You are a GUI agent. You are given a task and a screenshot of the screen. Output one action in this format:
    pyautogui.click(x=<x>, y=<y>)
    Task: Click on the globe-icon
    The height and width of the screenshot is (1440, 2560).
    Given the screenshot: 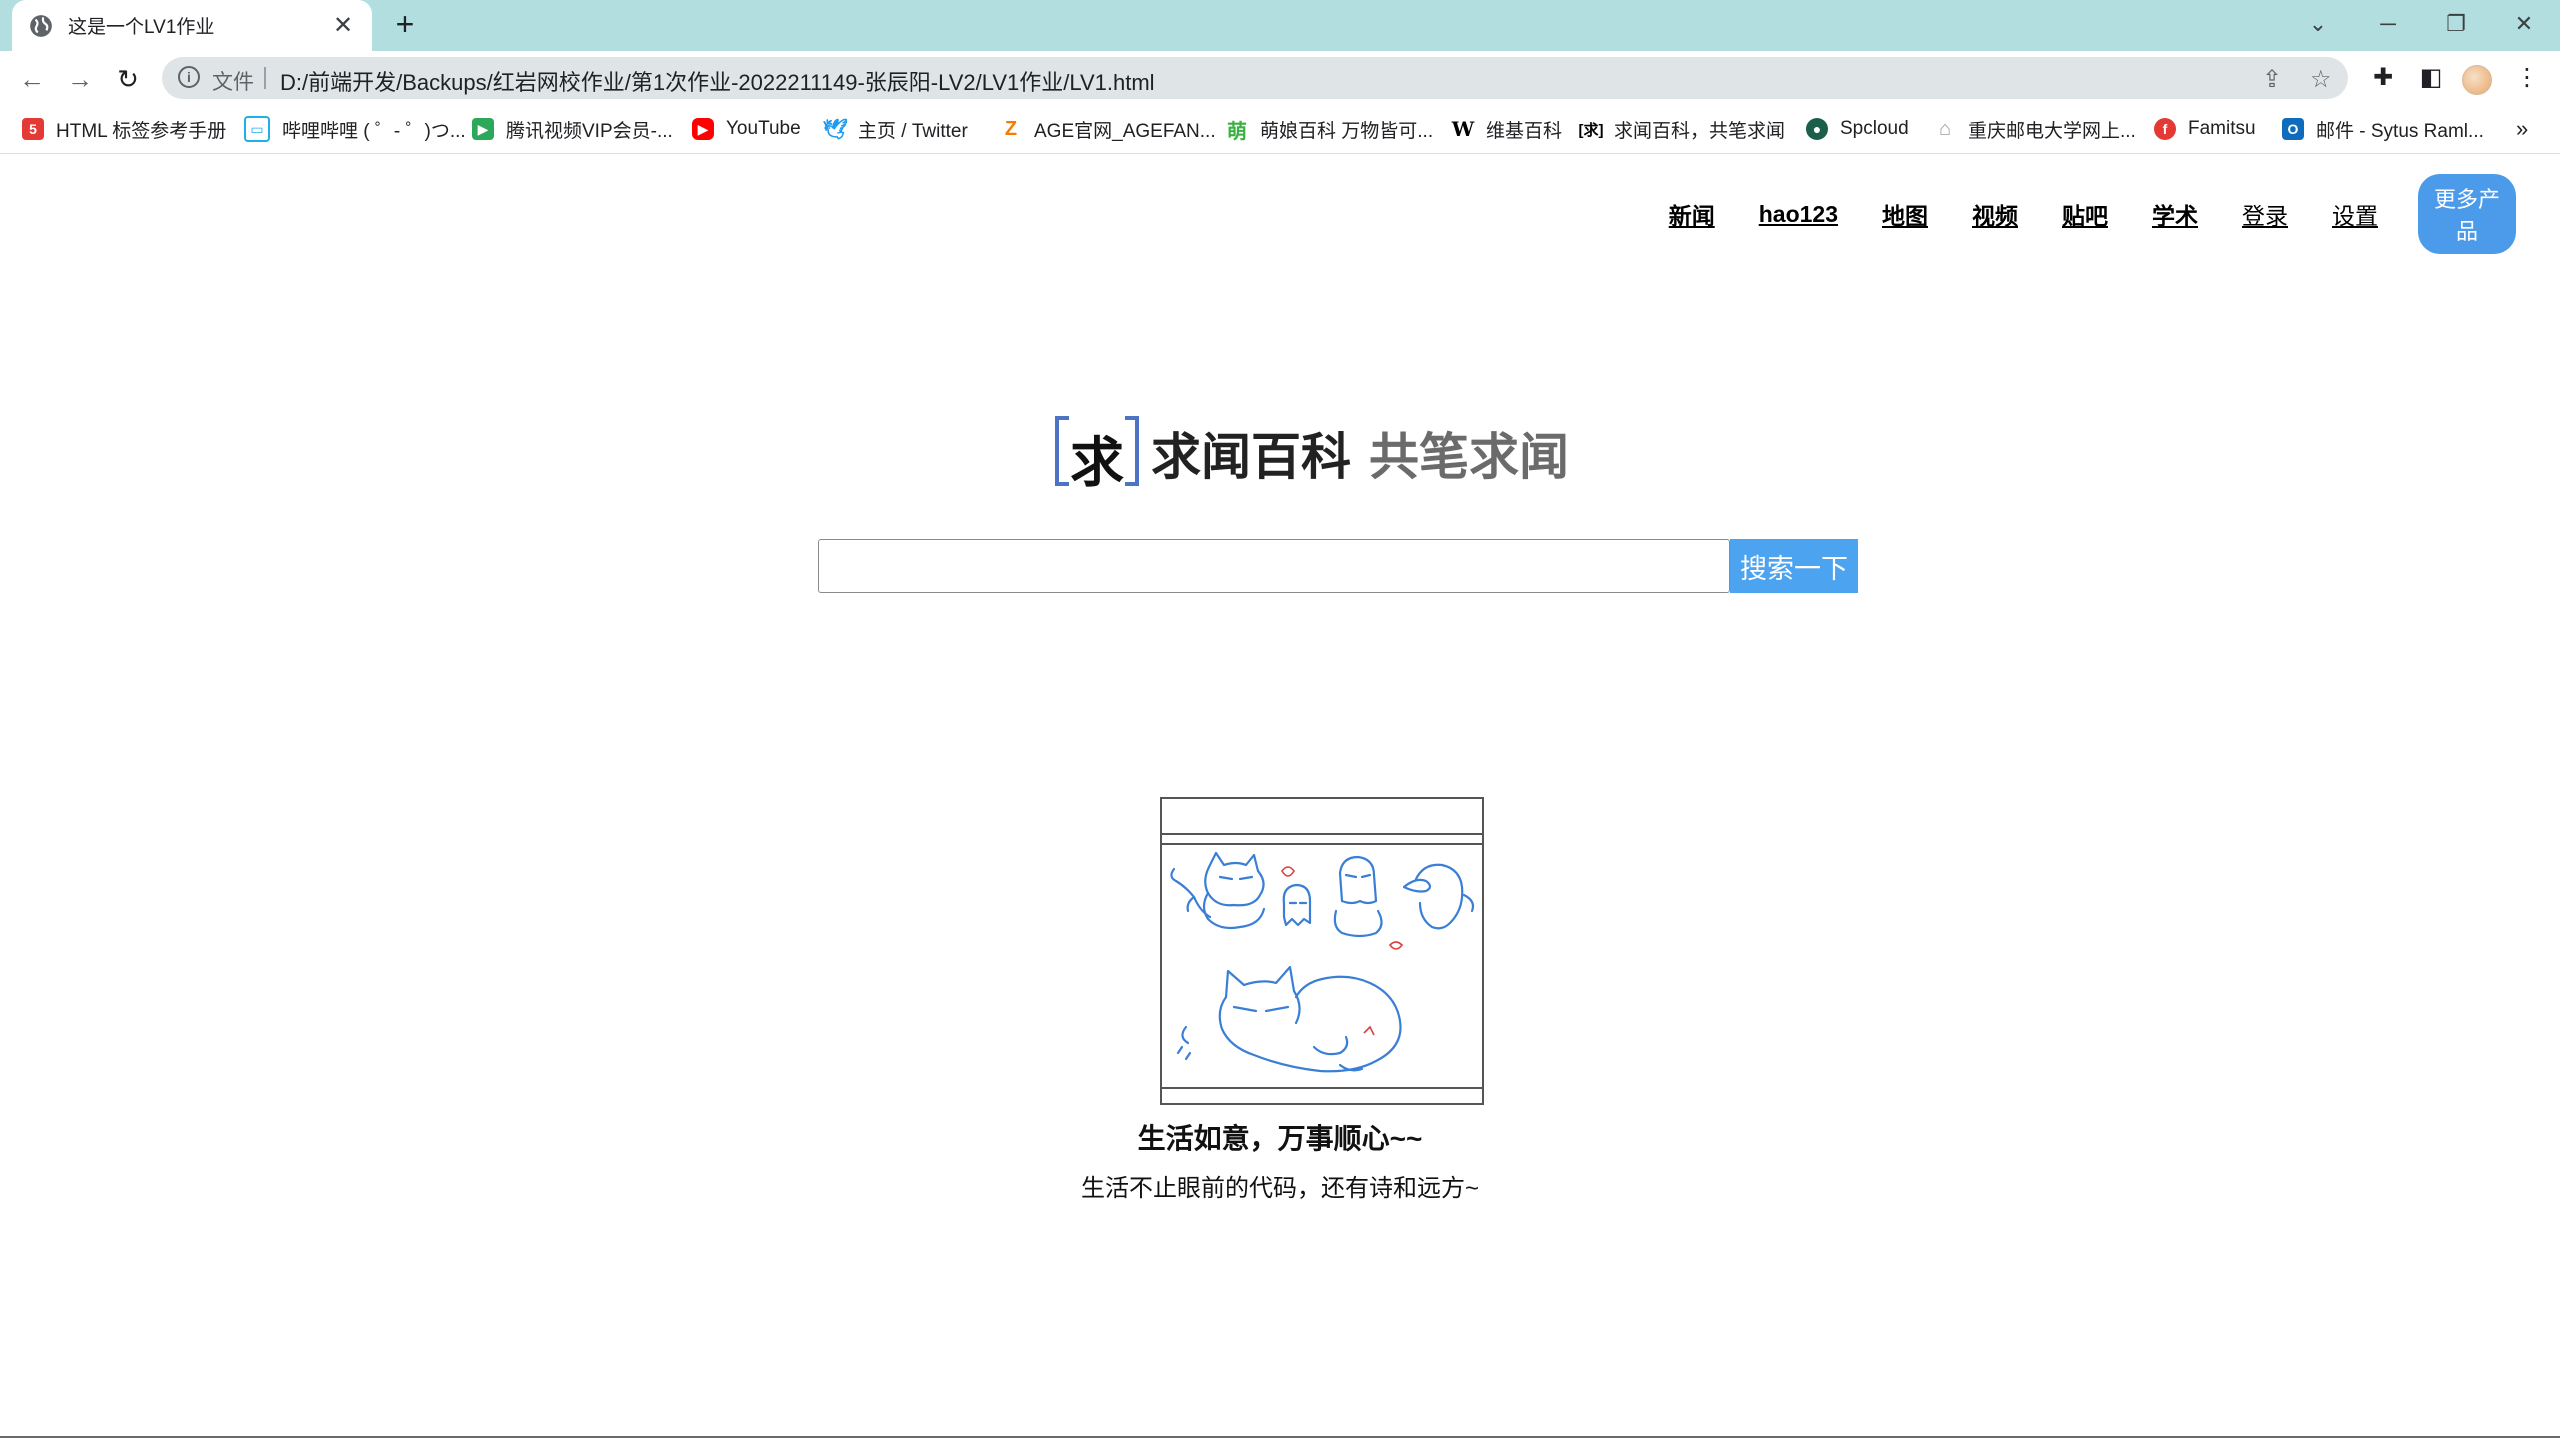 What is the action you would take?
    pyautogui.click(x=41, y=25)
    